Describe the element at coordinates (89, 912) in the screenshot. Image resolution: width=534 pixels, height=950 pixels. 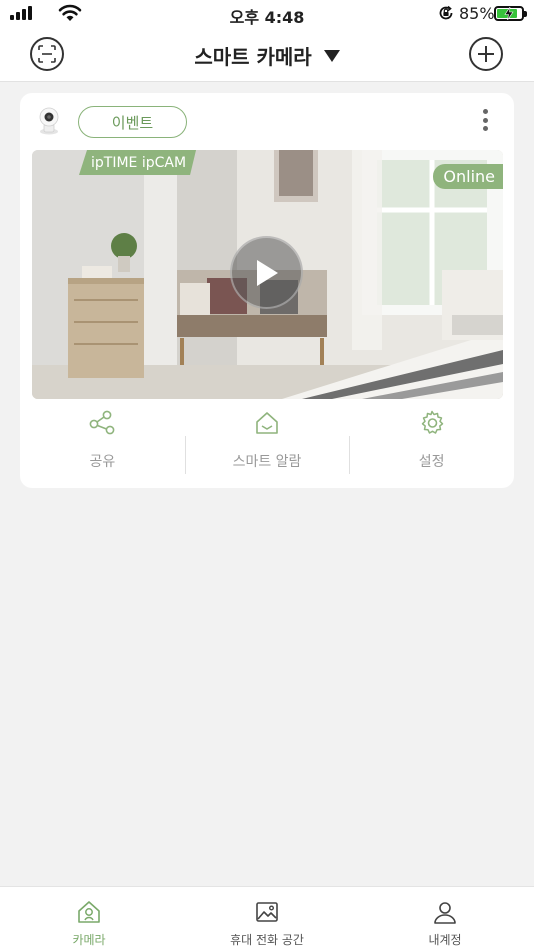
I see `home-camera-icon` at that location.